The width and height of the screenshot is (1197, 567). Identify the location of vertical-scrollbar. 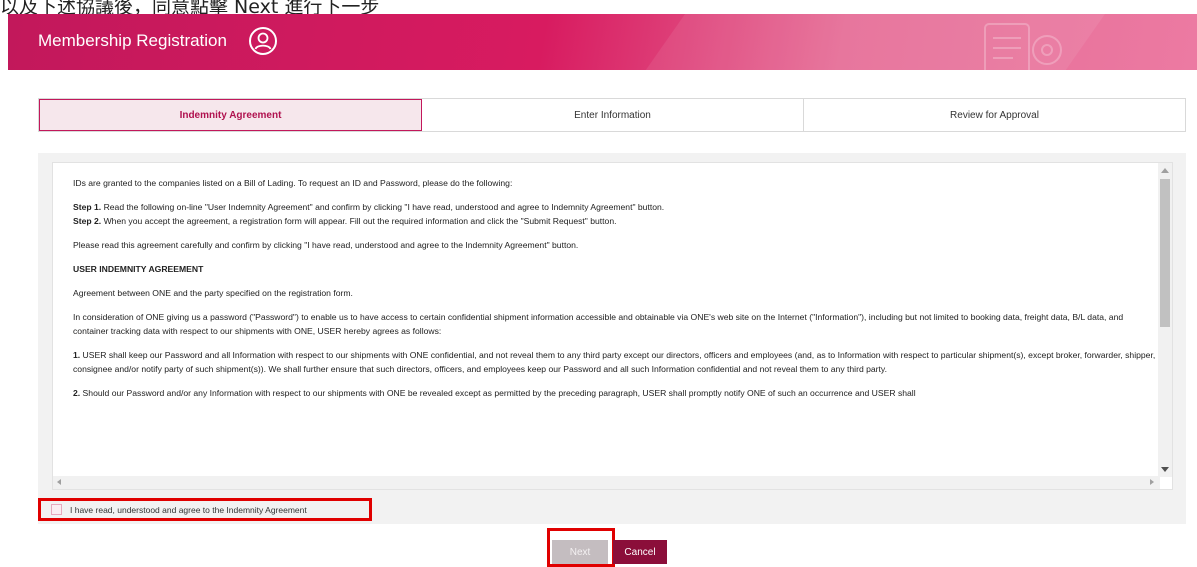
(1165, 320).